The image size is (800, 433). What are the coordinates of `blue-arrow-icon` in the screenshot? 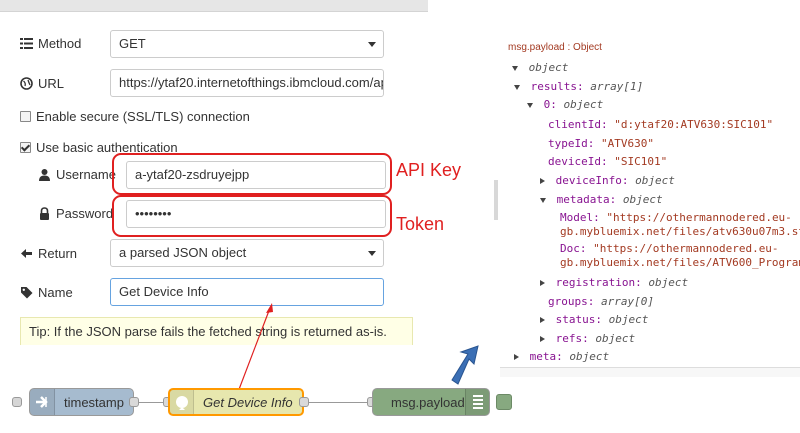 It's located at (465, 365).